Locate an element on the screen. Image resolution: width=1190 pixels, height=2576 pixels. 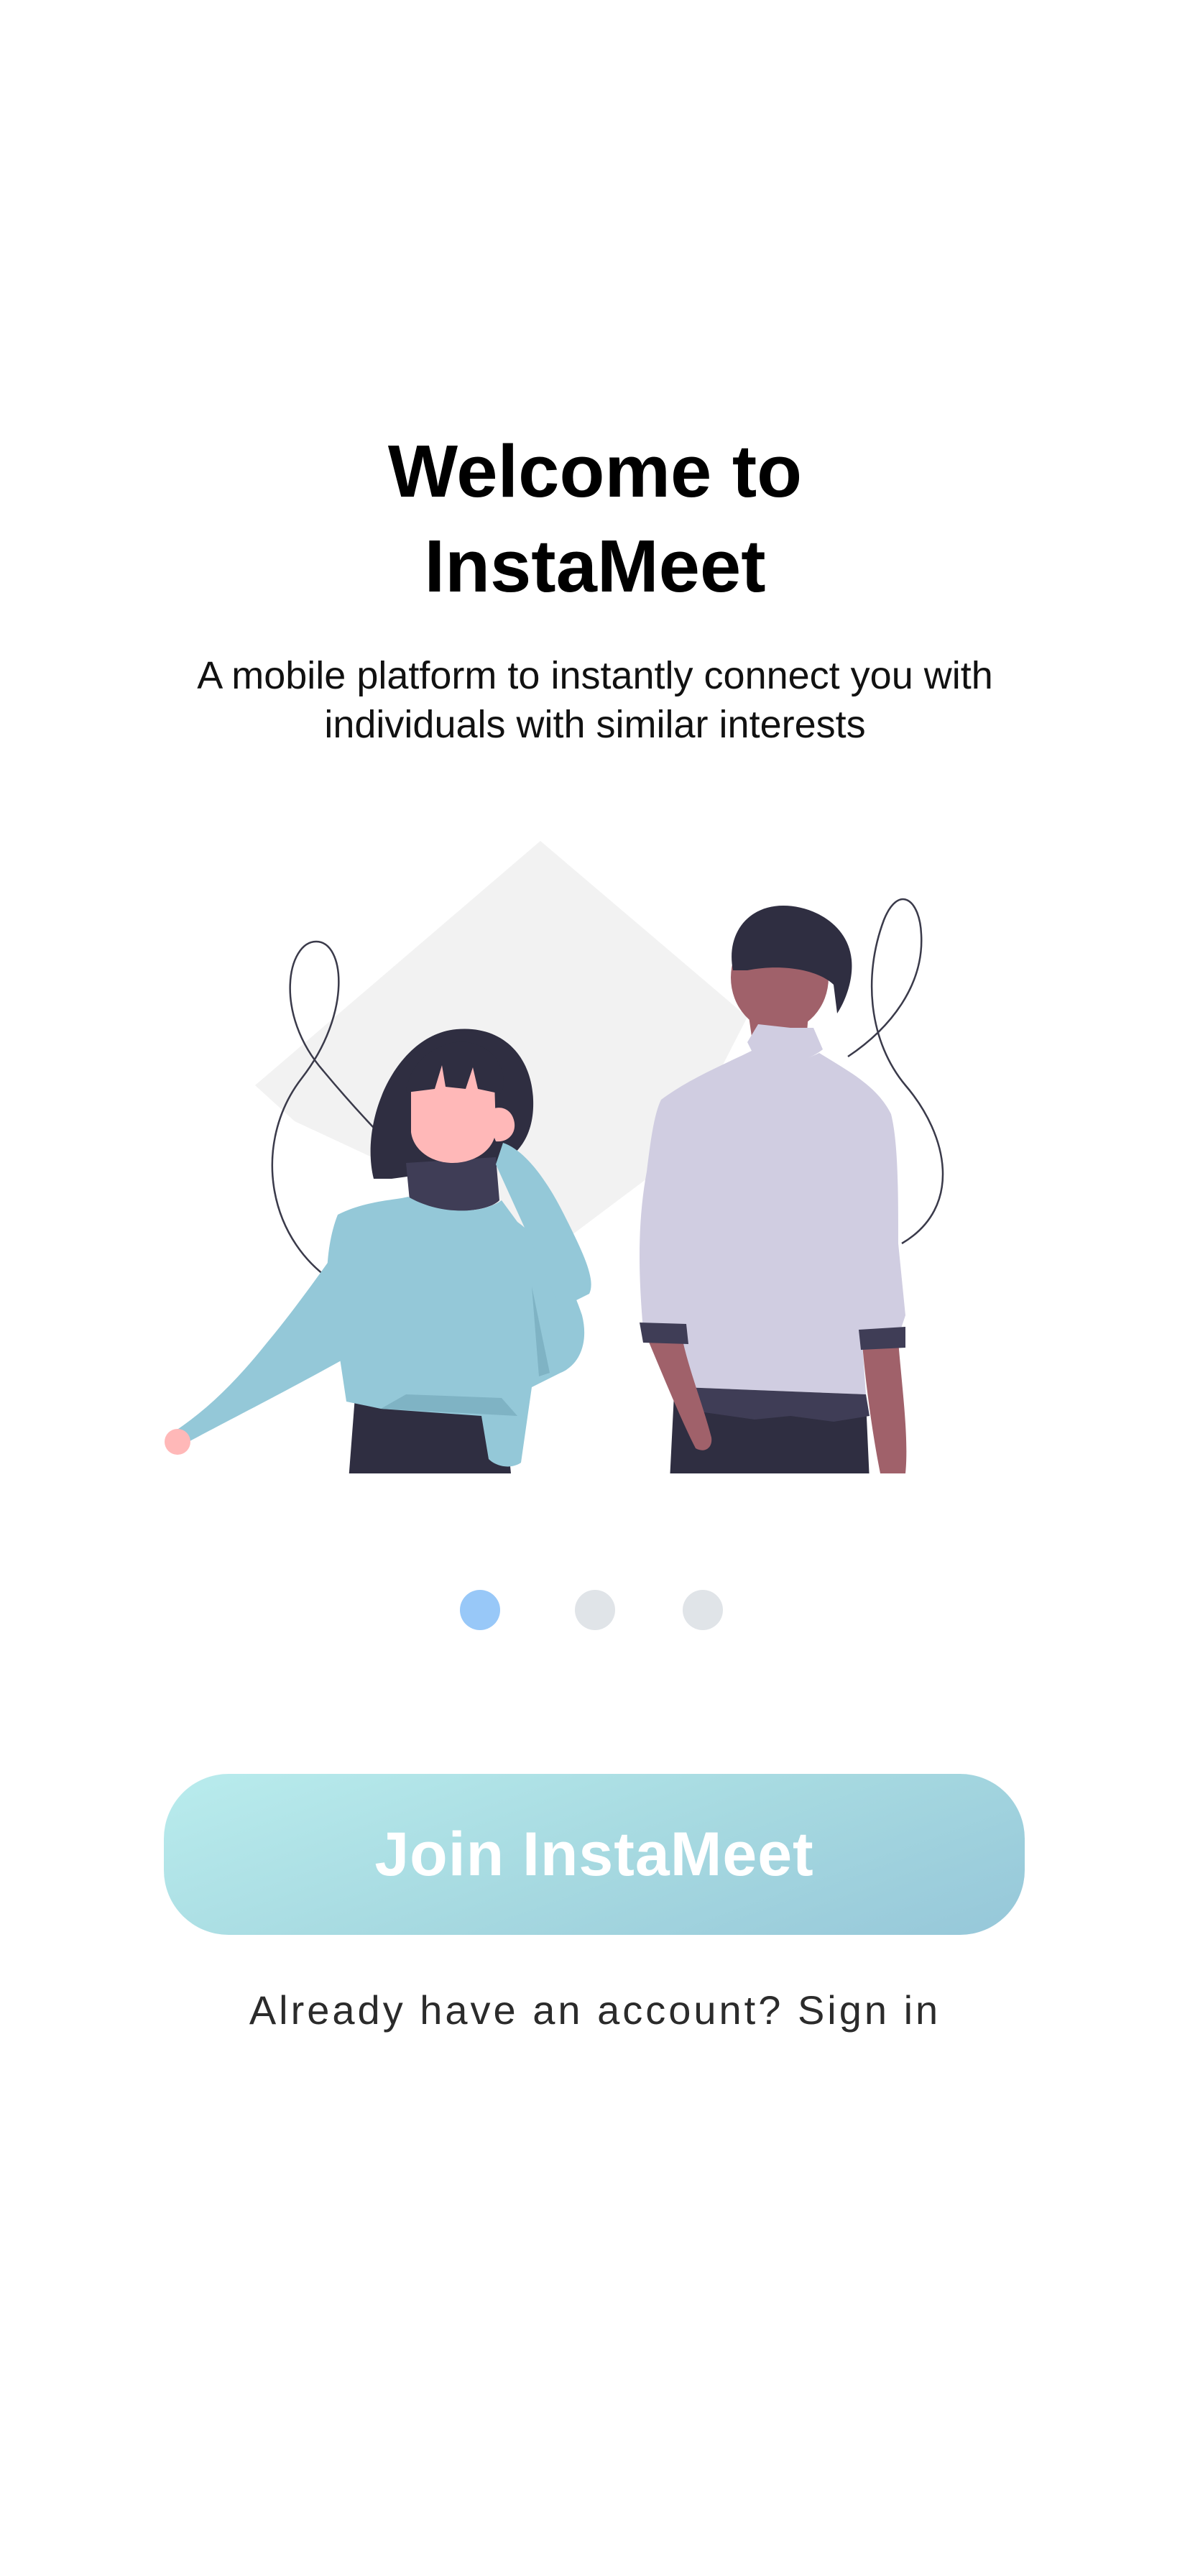
page-indicator is located at coordinates (595, 1610).